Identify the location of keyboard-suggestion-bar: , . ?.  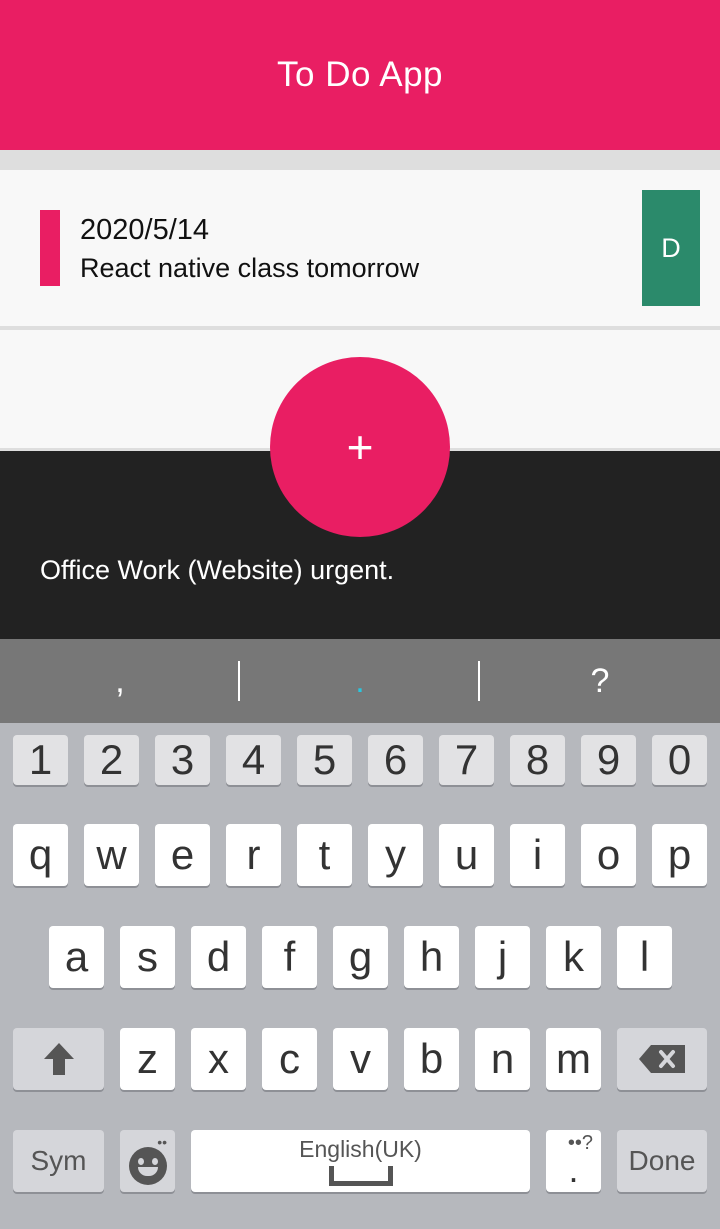
(360, 681).